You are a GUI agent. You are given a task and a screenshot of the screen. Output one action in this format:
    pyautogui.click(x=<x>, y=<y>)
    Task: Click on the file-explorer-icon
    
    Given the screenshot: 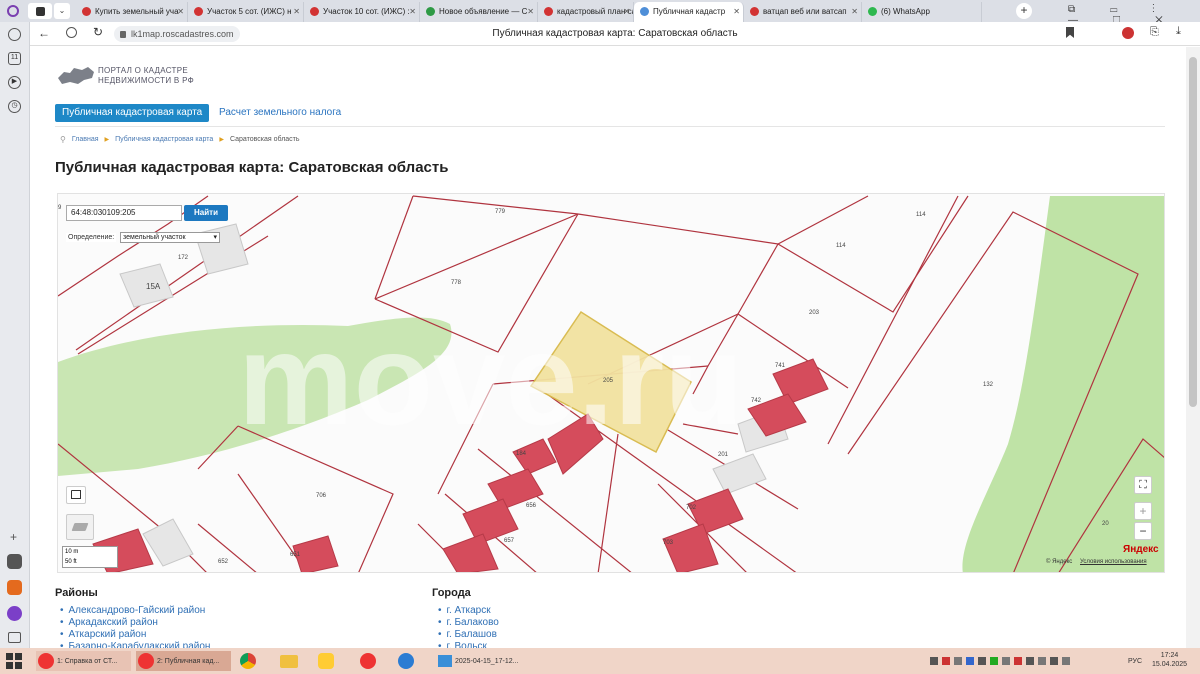 What is the action you would take?
    pyautogui.click(x=289, y=661)
    